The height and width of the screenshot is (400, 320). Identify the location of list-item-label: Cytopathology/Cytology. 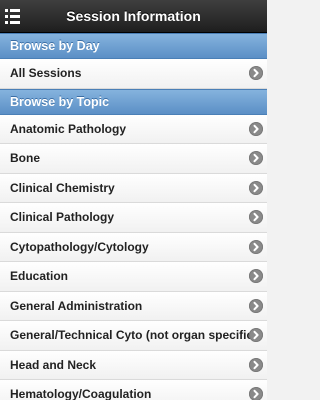
(79, 246).